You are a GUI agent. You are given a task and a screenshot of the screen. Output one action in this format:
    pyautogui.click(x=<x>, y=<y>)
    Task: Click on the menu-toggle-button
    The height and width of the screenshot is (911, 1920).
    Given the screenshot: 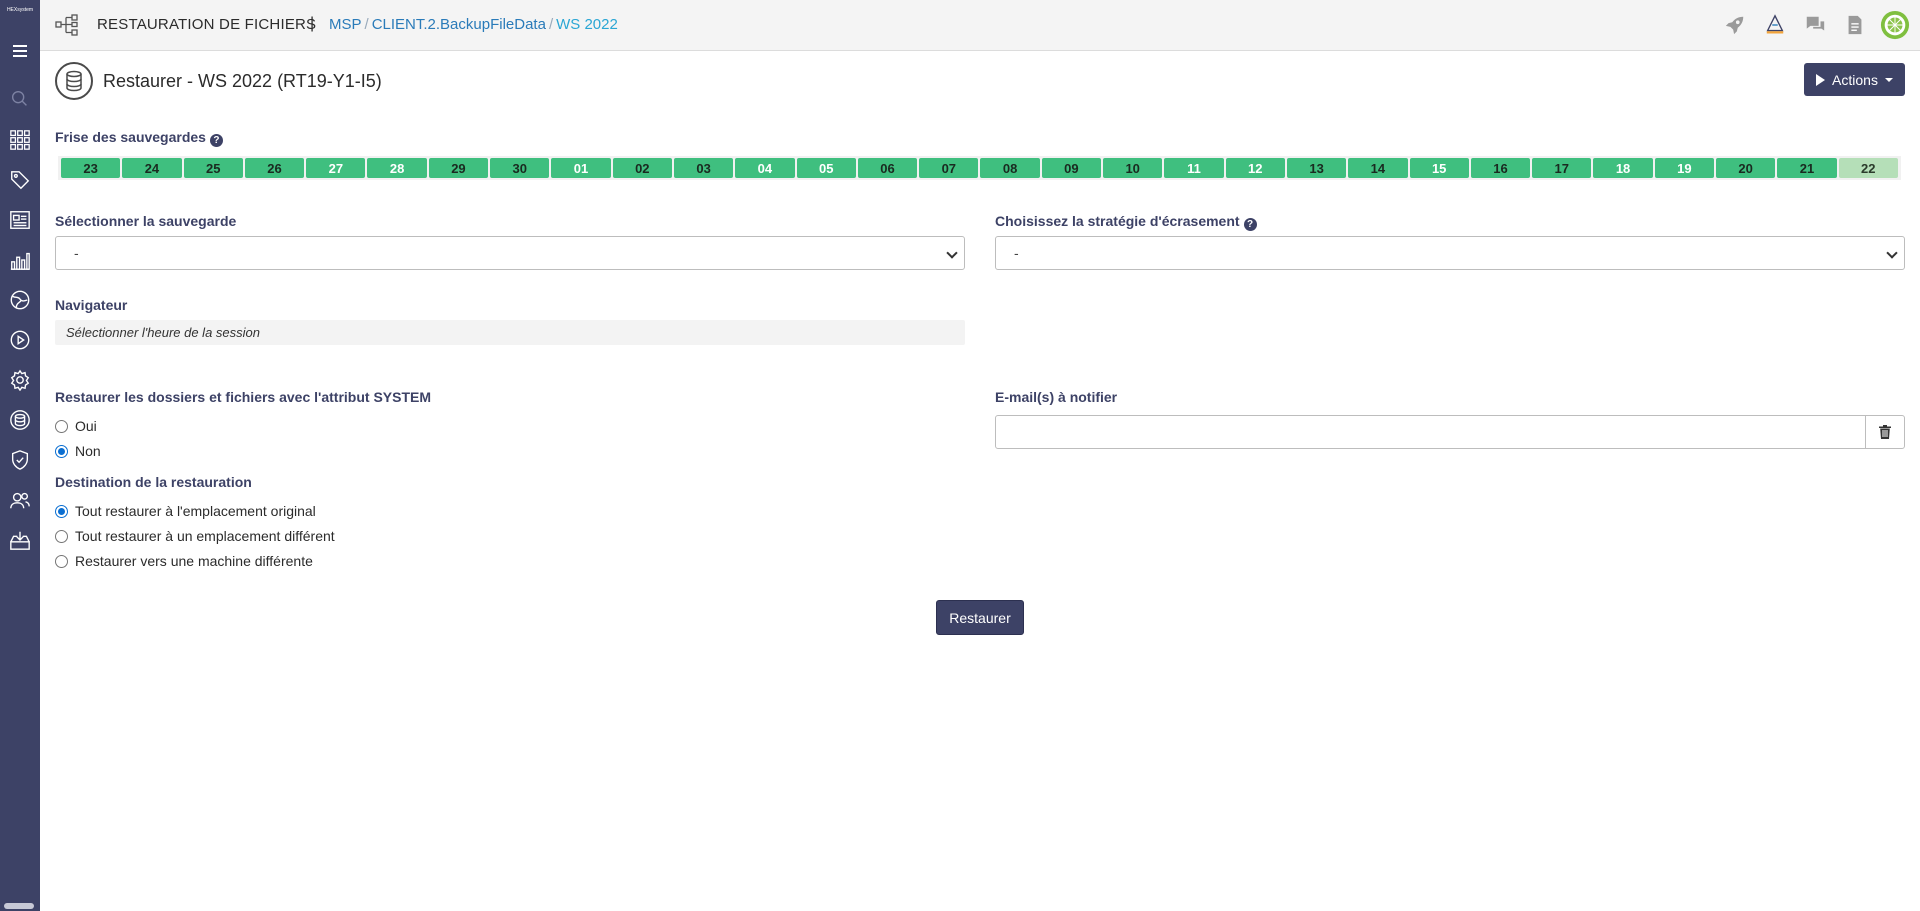 What is the action you would take?
    pyautogui.click(x=20, y=51)
    